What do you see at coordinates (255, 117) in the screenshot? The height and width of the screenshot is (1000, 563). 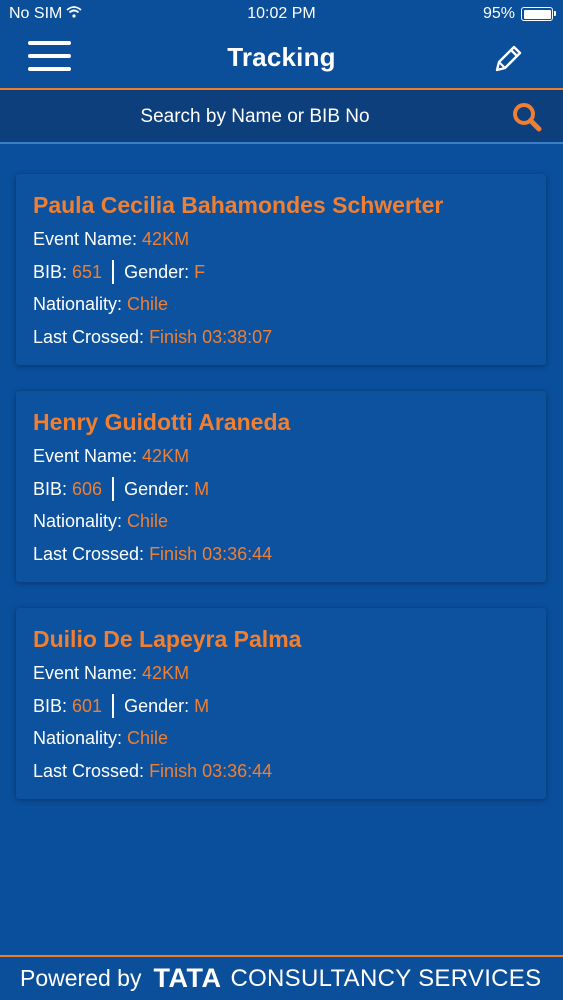 I see `search-input` at bounding box center [255, 117].